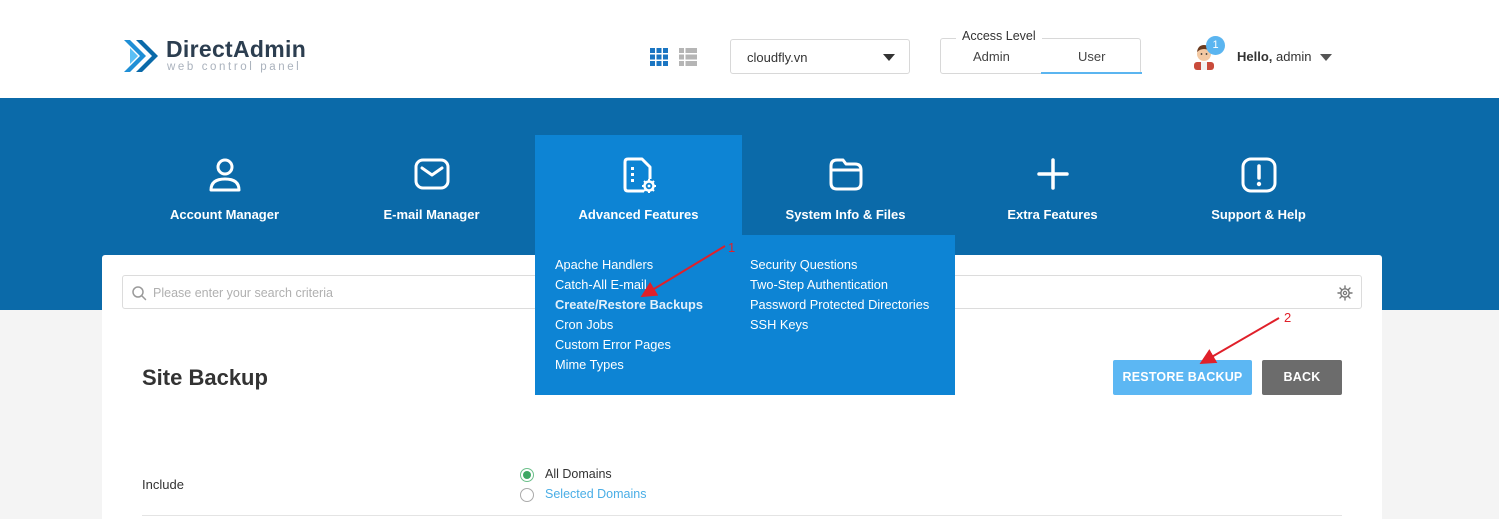 This screenshot has height=519, width=1499. What do you see at coordinates (236, 49) in the screenshot?
I see `brand-name: DirectAdmin` at bounding box center [236, 49].